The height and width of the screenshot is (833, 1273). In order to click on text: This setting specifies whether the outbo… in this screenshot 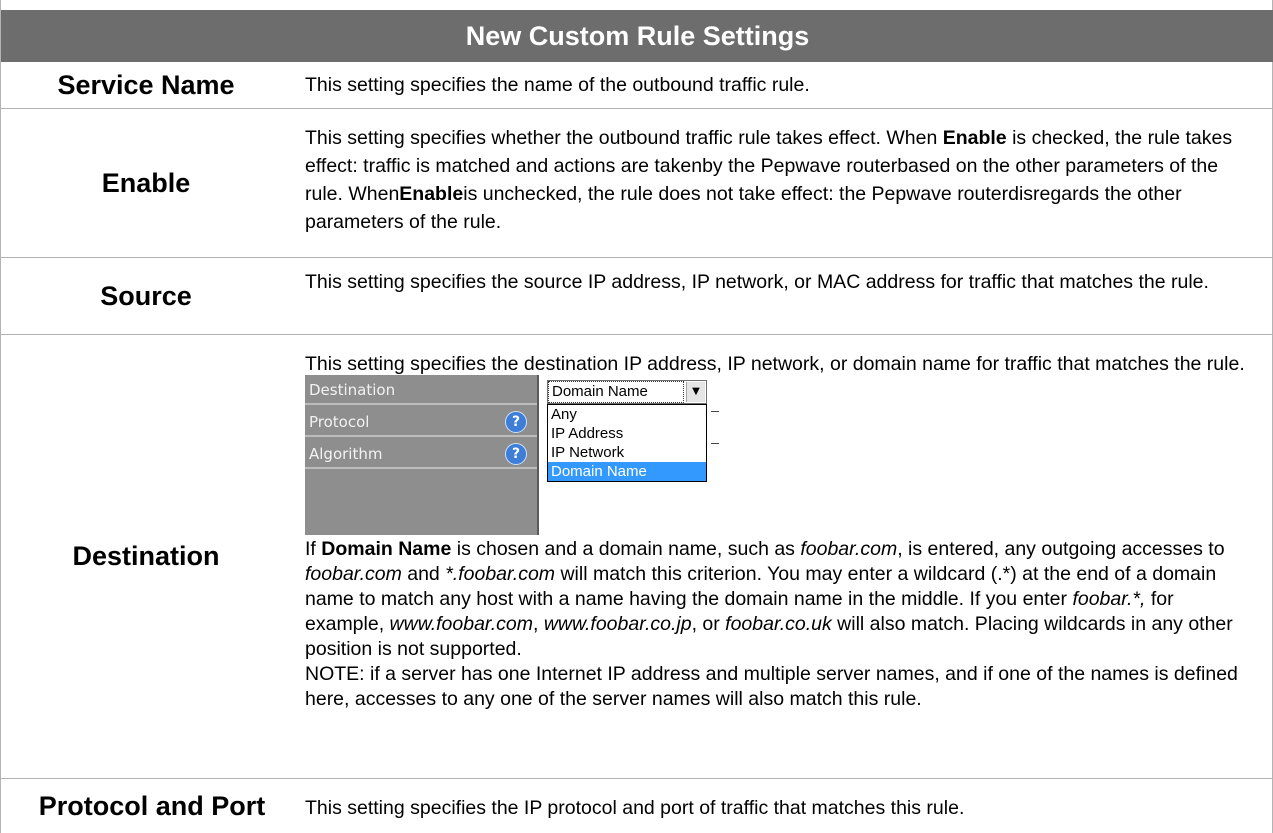, I will do `click(624, 138)`.